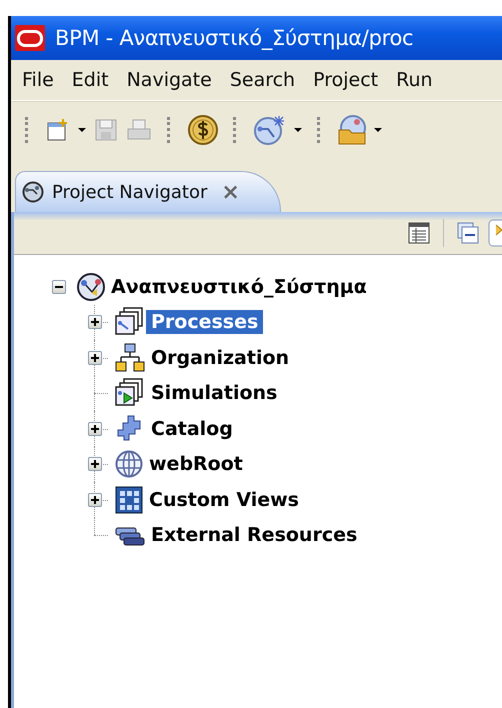  I want to click on menu-item: Project, so click(346, 80).